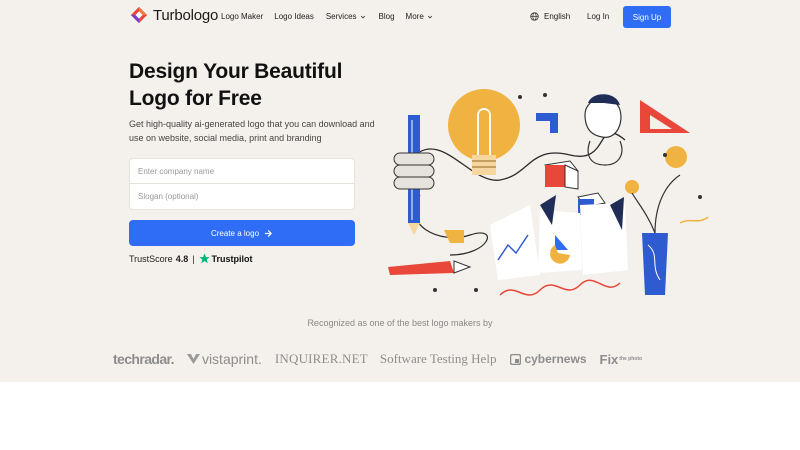  Describe the element at coordinates (259, 85) in the screenshot. I see `page-title: Design Your Beautiful Logo for Free` at that location.